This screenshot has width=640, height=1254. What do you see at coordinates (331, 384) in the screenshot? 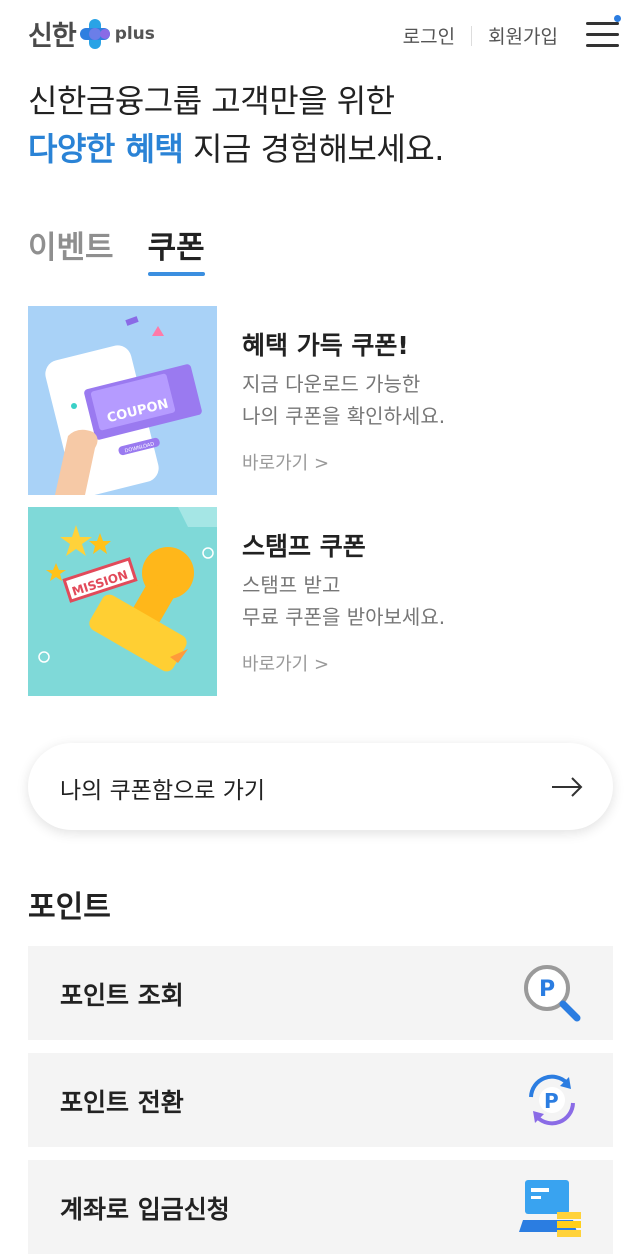
I see `card-desc-line: 지금 다운로드 가능한` at bounding box center [331, 384].